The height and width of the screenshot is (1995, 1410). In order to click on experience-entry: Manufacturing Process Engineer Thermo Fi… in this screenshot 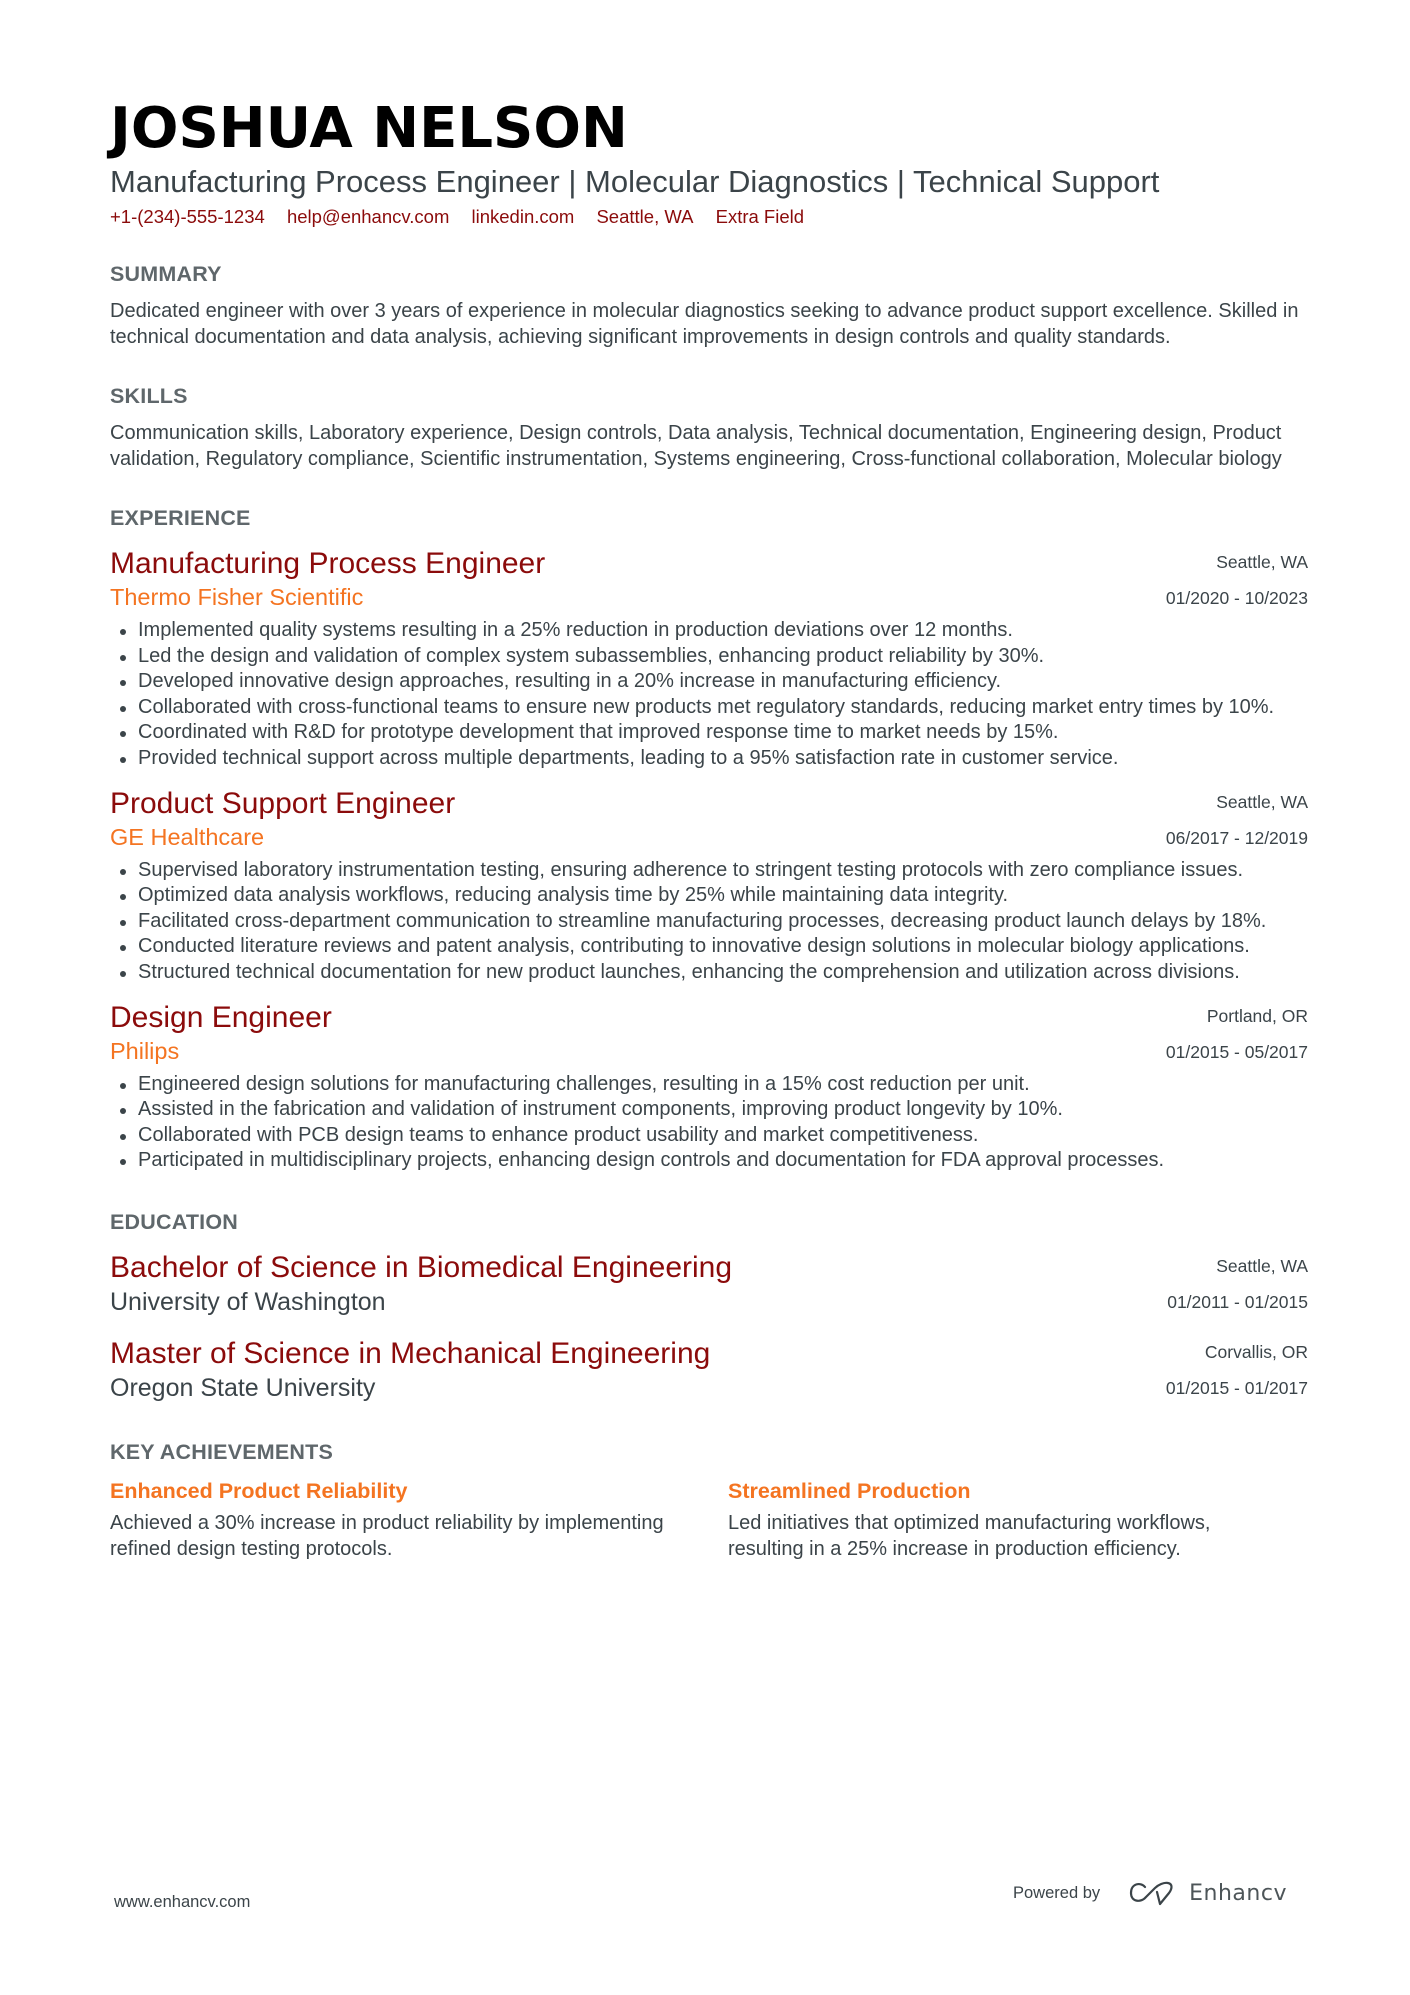, I will do `click(709, 659)`.